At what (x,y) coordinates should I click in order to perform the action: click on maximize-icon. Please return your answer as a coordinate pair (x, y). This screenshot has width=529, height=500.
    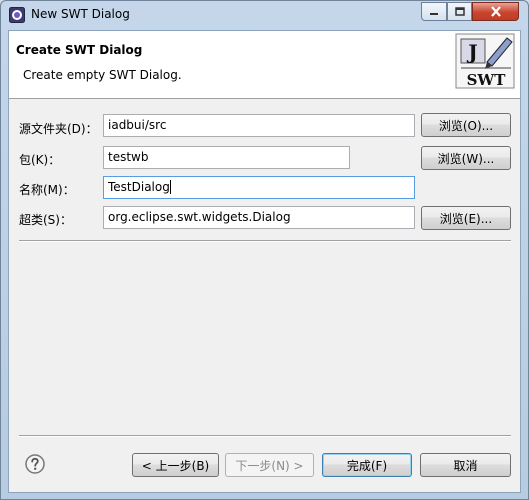
    Looking at the image, I should click on (459, 11).